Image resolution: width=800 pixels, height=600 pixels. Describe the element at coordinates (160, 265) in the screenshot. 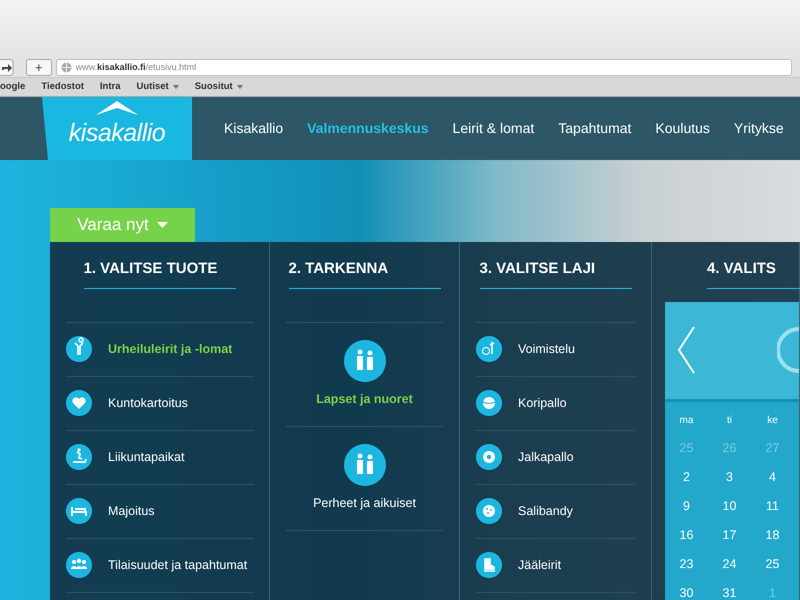

I see `step-heading: 1. VALITSE TUOTE` at that location.